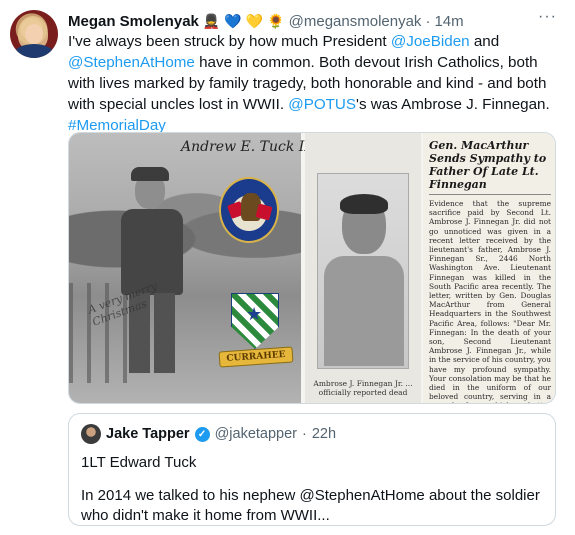  Describe the element at coordinates (547, 17) in the screenshot. I see `more-options-icon: ···` at that location.